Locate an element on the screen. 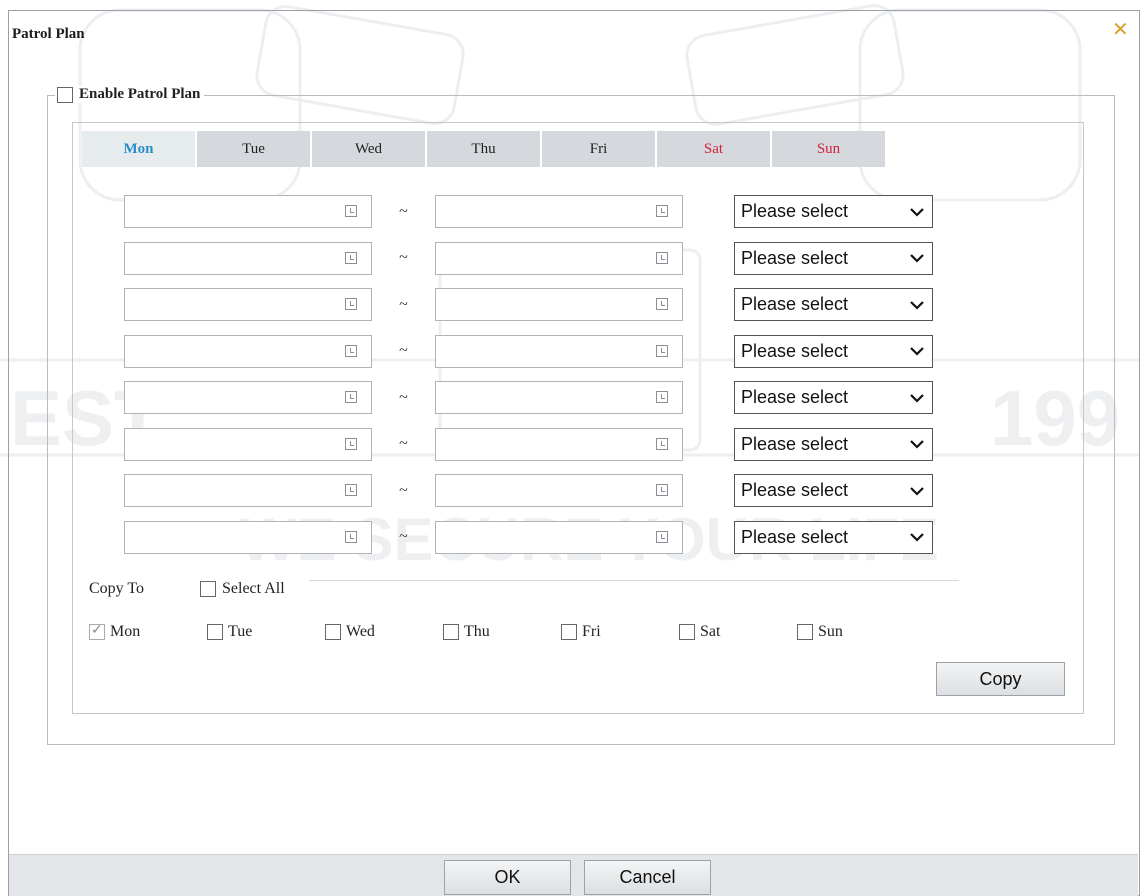 This screenshot has height=896, width=1140. copy-button: Copy is located at coordinates (1000, 679).